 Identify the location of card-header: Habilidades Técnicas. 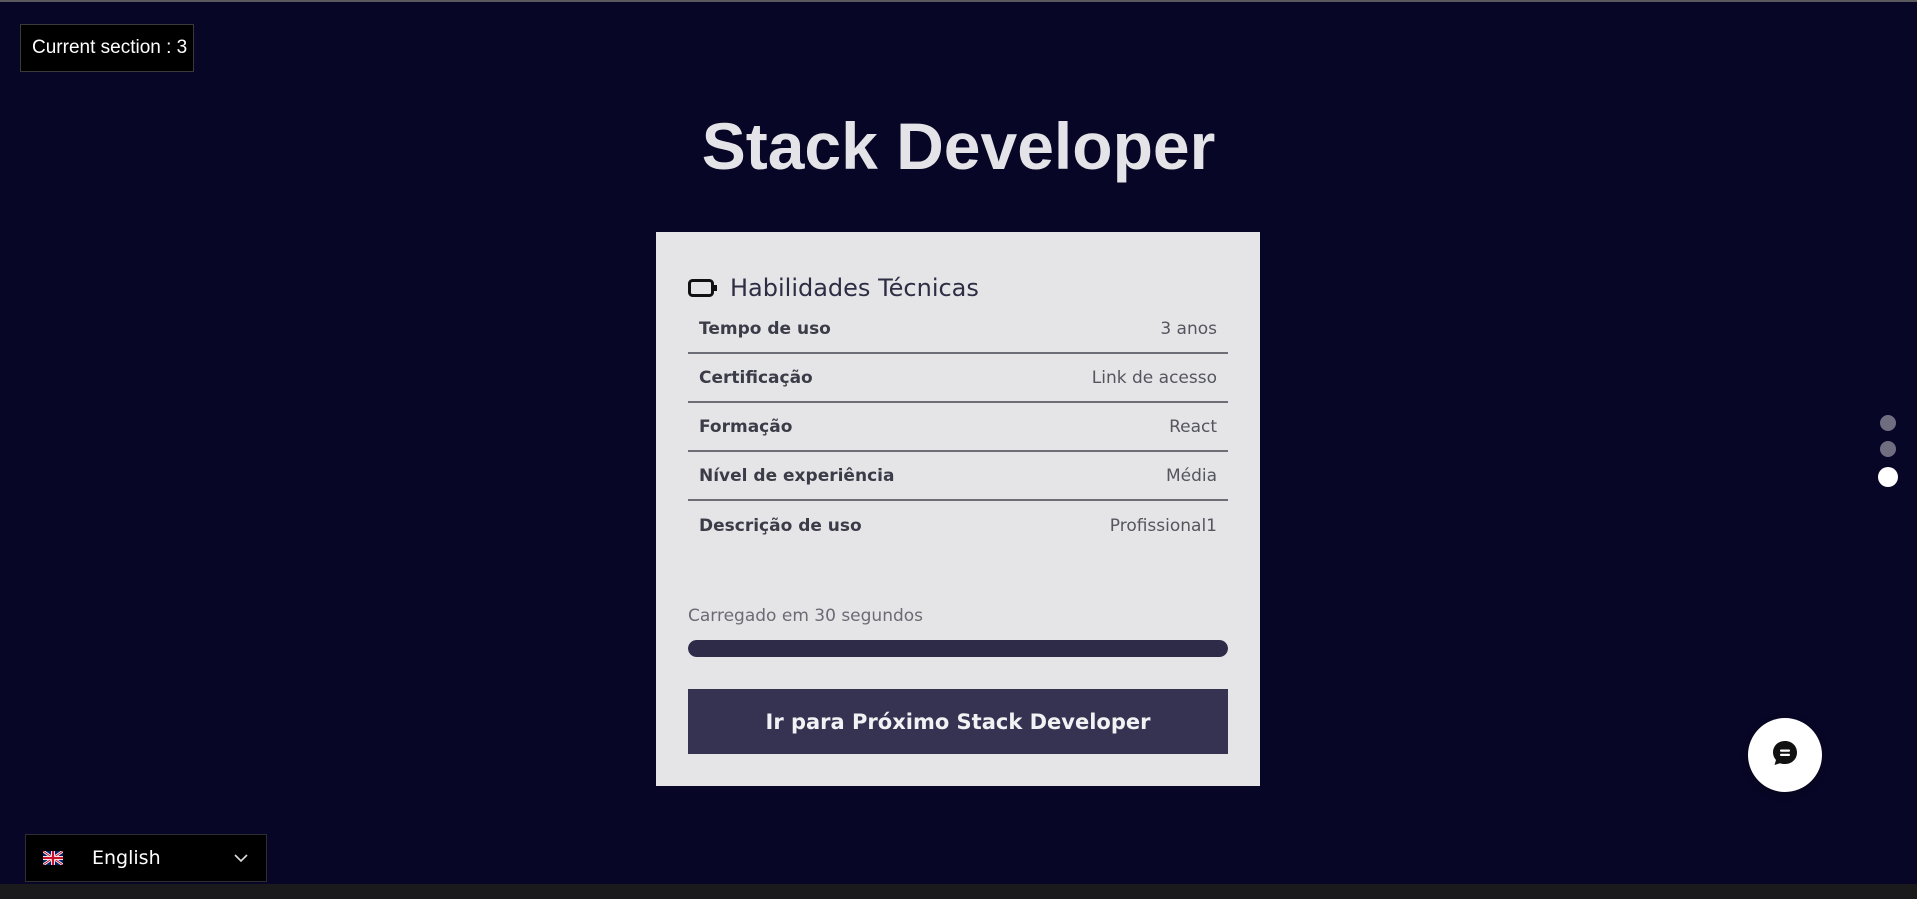
(833, 288).